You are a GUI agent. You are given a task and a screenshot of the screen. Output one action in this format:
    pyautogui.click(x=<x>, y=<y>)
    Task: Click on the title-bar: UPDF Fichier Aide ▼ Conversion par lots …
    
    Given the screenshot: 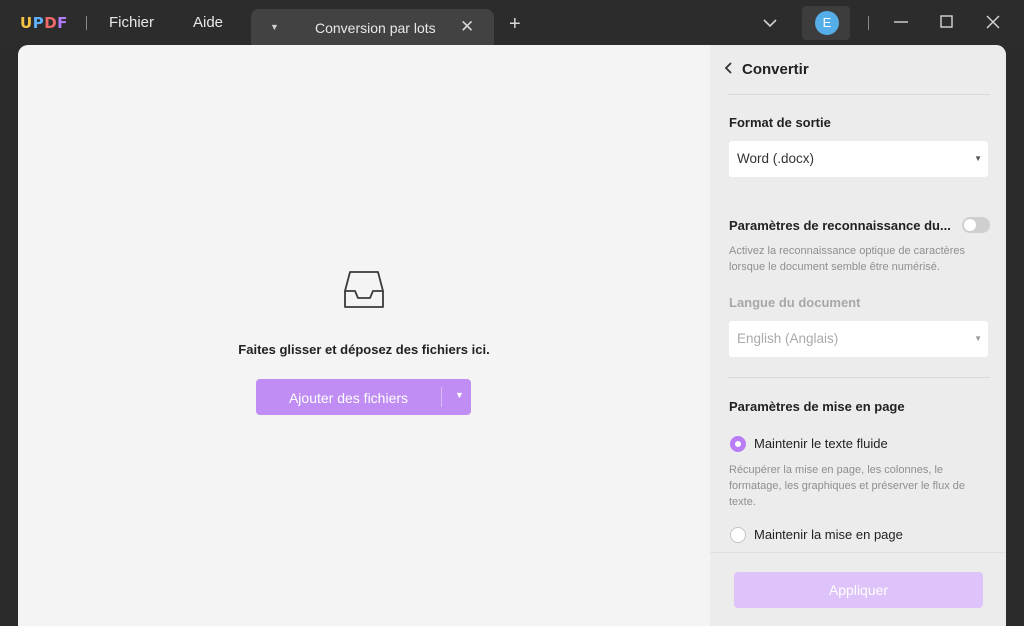 What is the action you would take?
    pyautogui.click(x=512, y=23)
    